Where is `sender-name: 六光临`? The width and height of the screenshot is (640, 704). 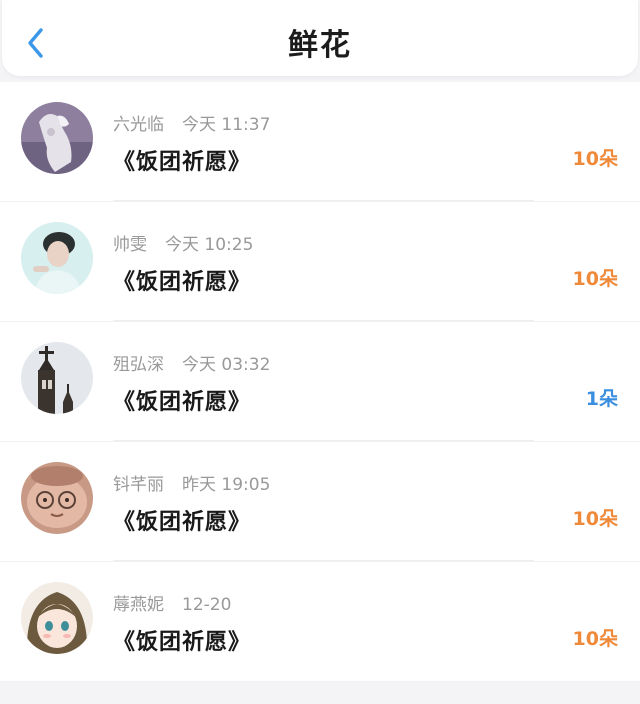
sender-name: 六光临 is located at coordinates (138, 125).